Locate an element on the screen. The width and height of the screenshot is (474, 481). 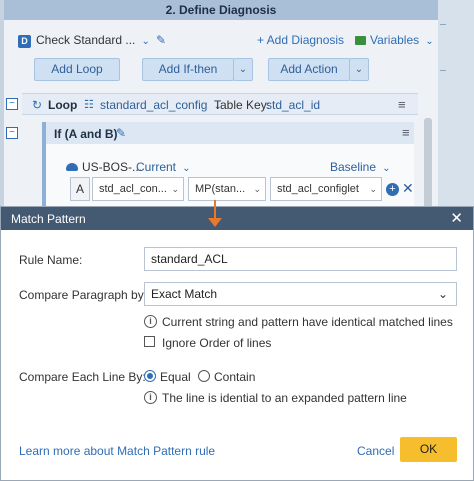
contain-radio is located at coordinates (204, 376).